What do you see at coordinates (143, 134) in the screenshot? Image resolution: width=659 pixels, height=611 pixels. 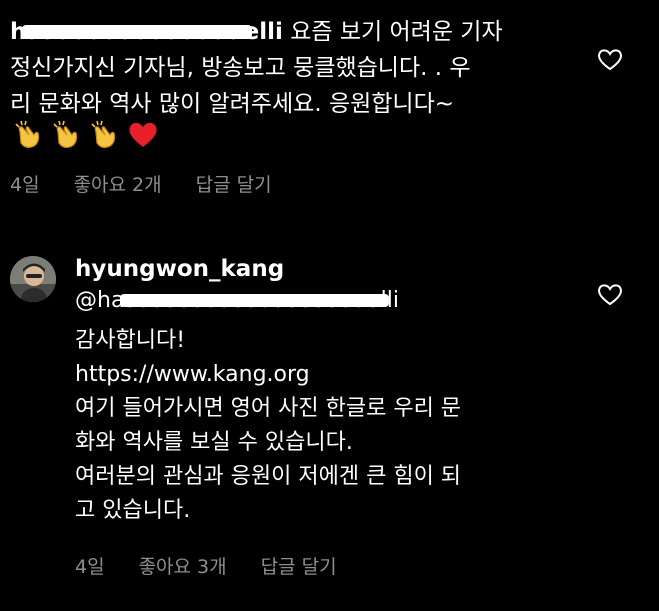 I see `red-heart-icon` at bounding box center [143, 134].